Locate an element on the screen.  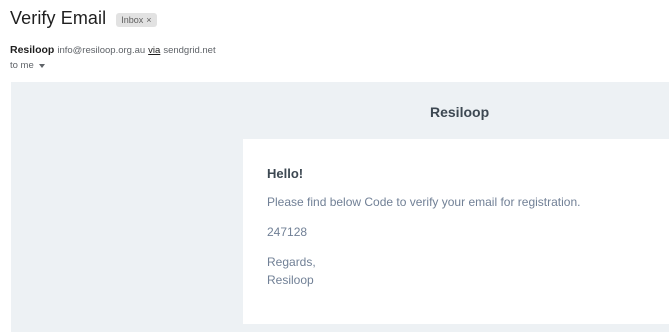
sender-email: info@resiloop.org.au is located at coordinates (101, 50).